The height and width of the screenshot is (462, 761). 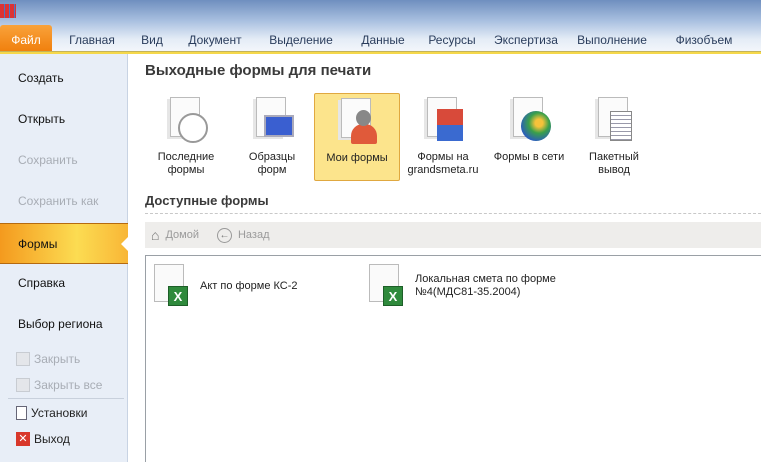 What do you see at coordinates (357, 158) in the screenshot?
I see `label: Мои формы` at bounding box center [357, 158].